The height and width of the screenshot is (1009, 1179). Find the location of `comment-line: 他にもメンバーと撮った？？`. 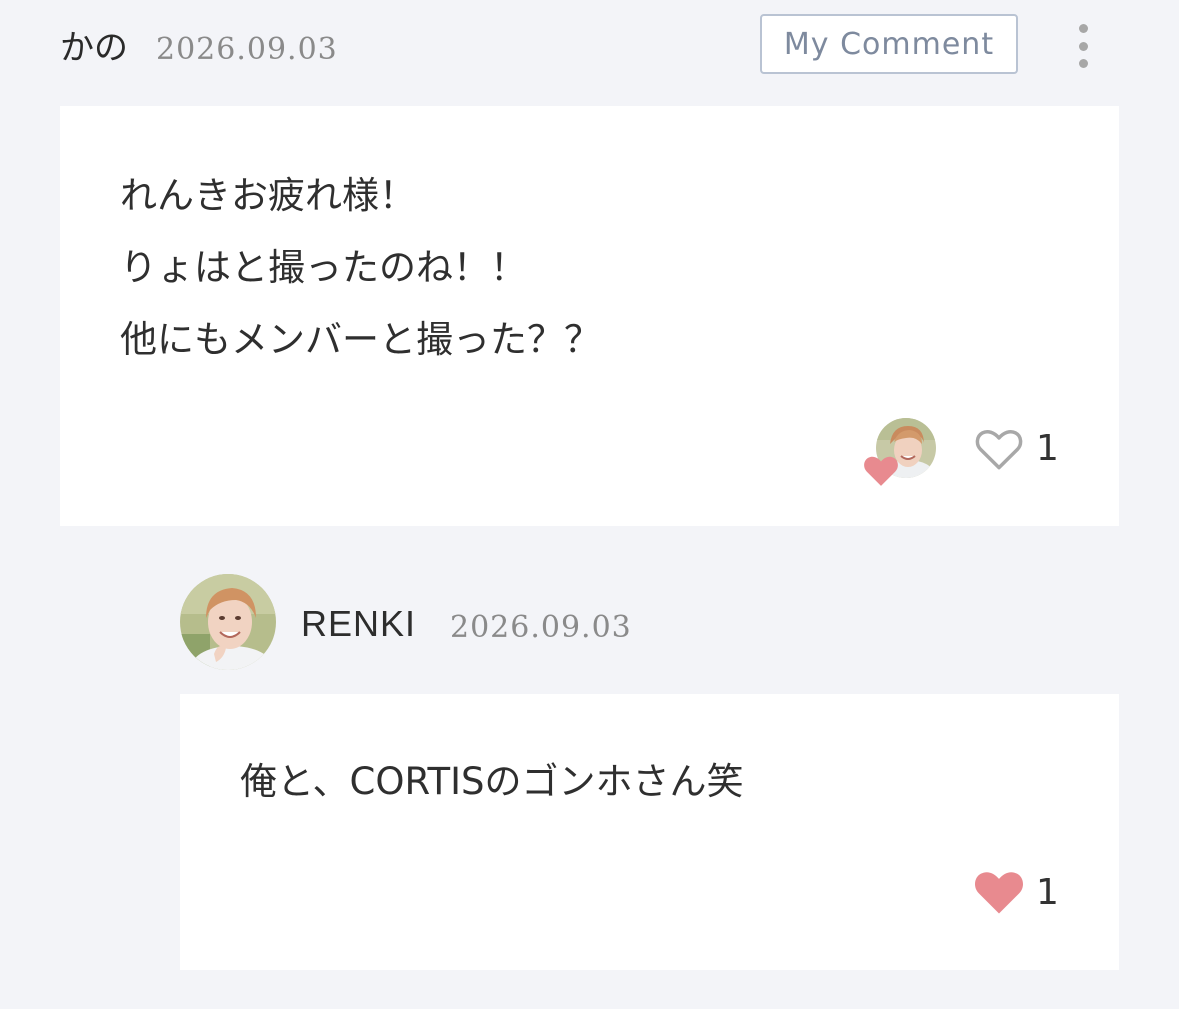

comment-line: 他にもメンバーと撮った？？ is located at coordinates (360, 339).